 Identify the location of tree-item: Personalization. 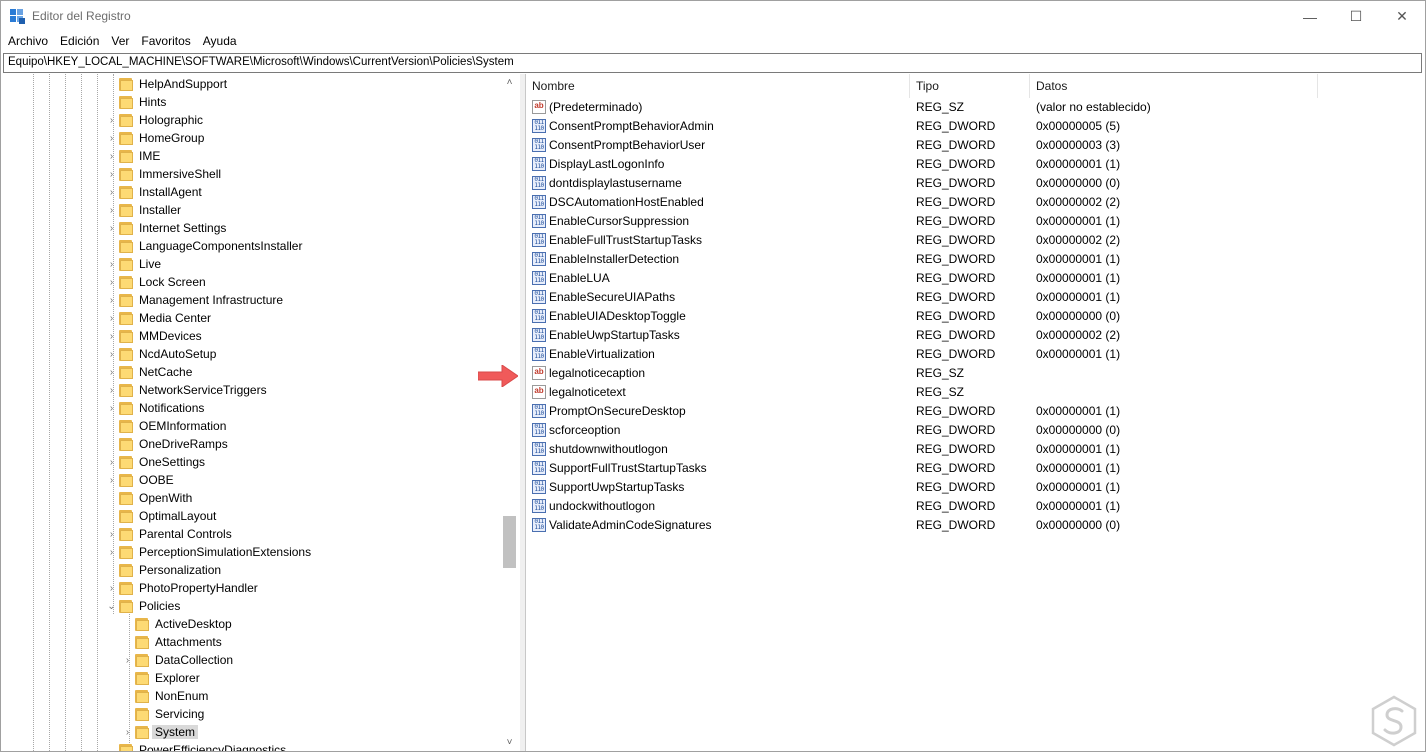
(170, 570).